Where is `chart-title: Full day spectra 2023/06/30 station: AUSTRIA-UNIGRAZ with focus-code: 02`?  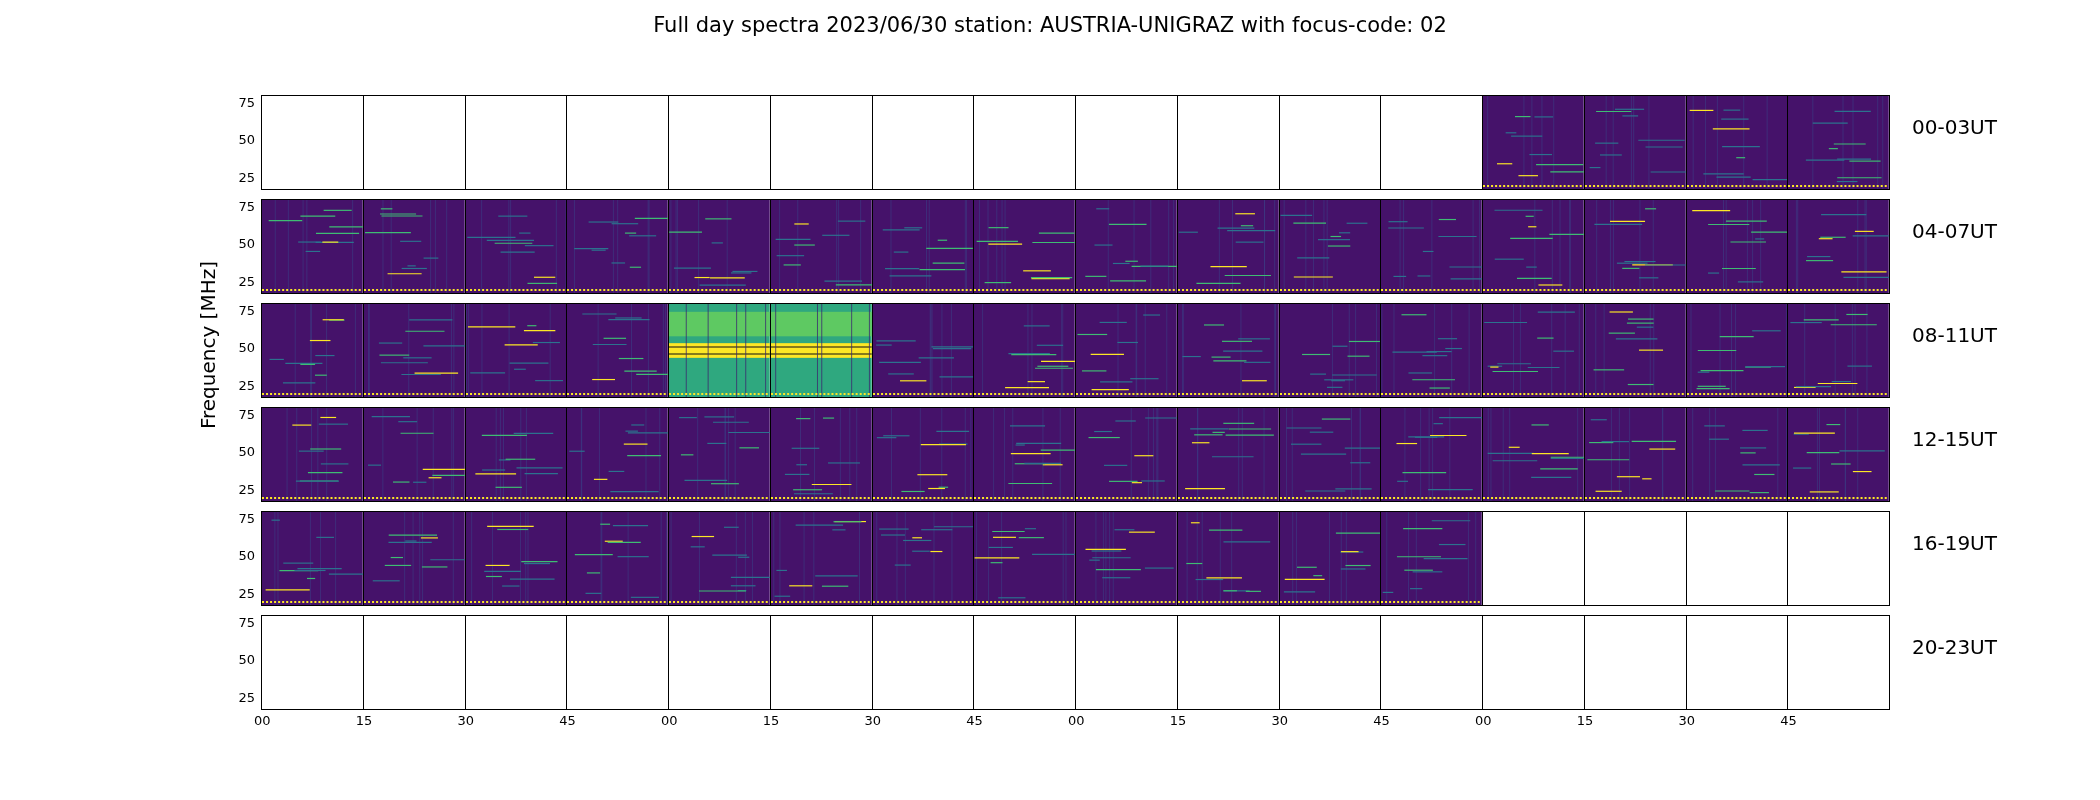 chart-title: Full day spectra 2023/06/30 station: AUSTRIA-UNIGRAZ with focus-code: 02 is located at coordinates (1050, 25).